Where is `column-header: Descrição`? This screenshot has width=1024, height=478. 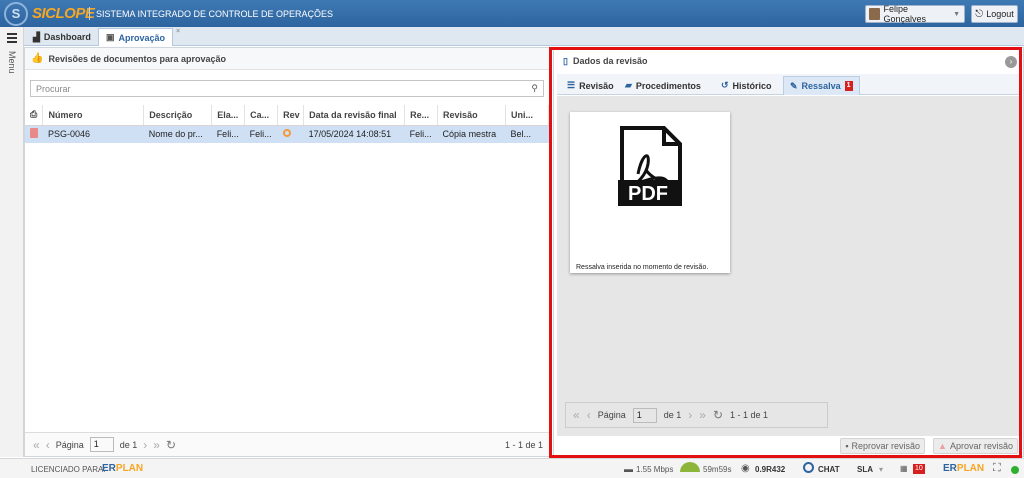
column-header: Descrição is located at coordinates (178, 115).